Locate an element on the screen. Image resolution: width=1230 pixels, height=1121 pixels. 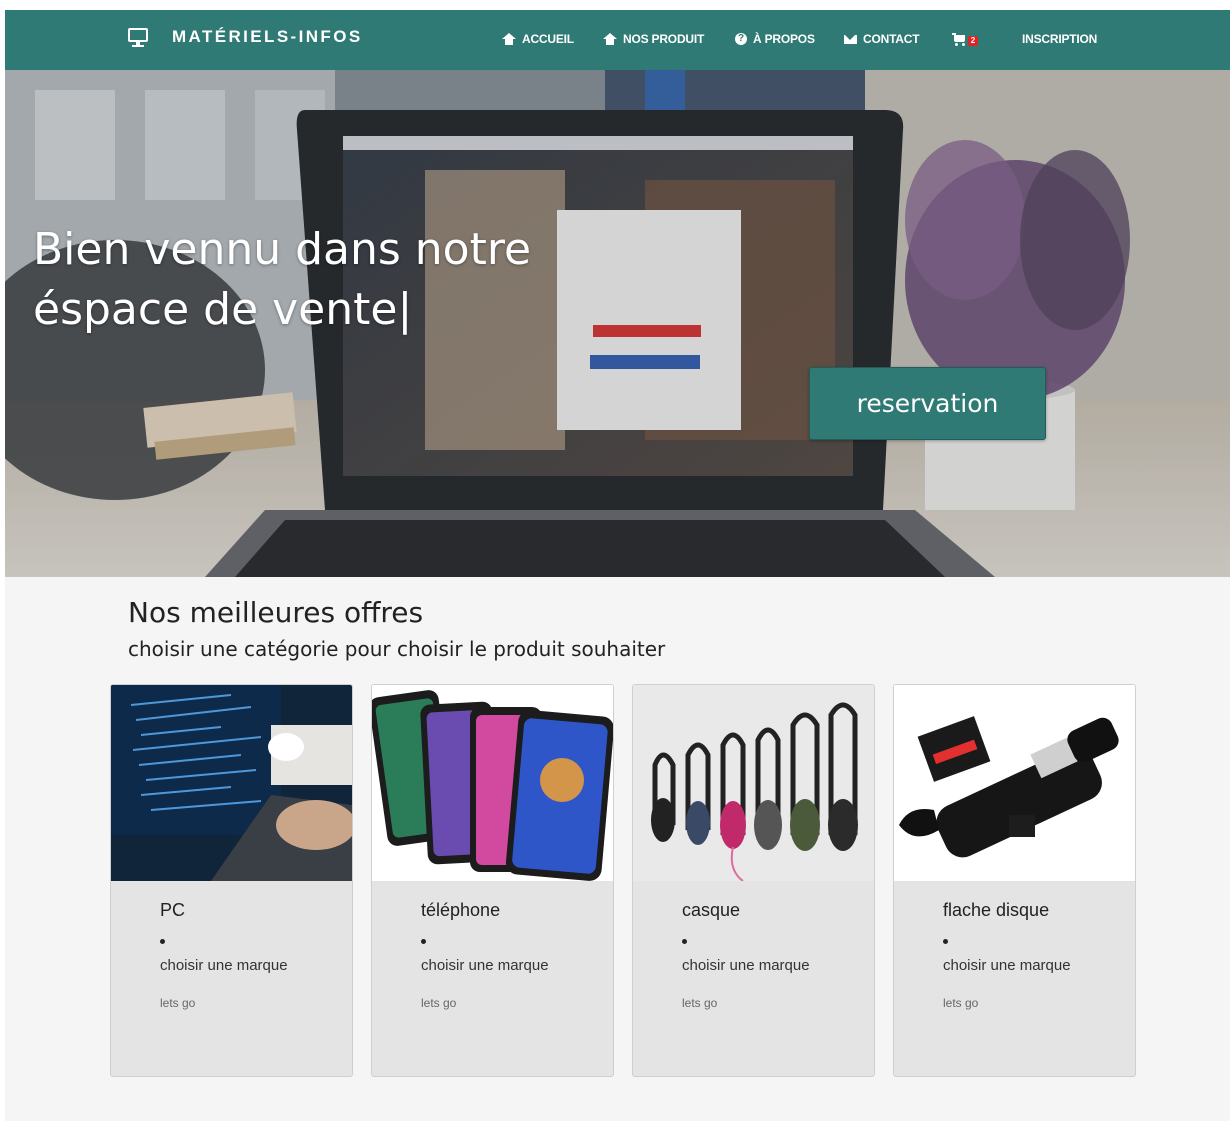
nav-accueil-label: ACCUEIL is located at coordinates (548, 39).